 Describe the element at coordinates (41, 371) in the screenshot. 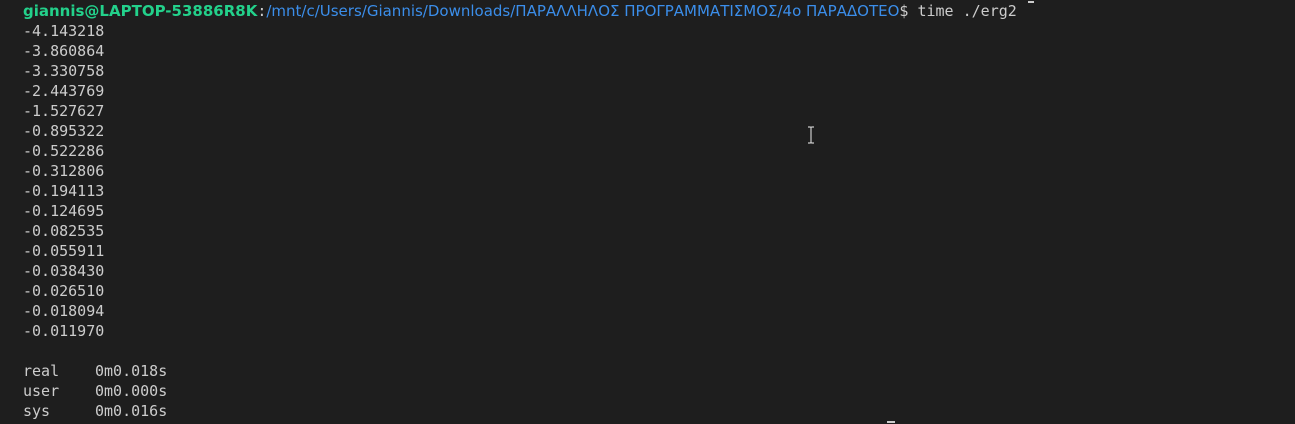

I see `timing-label: real` at that location.